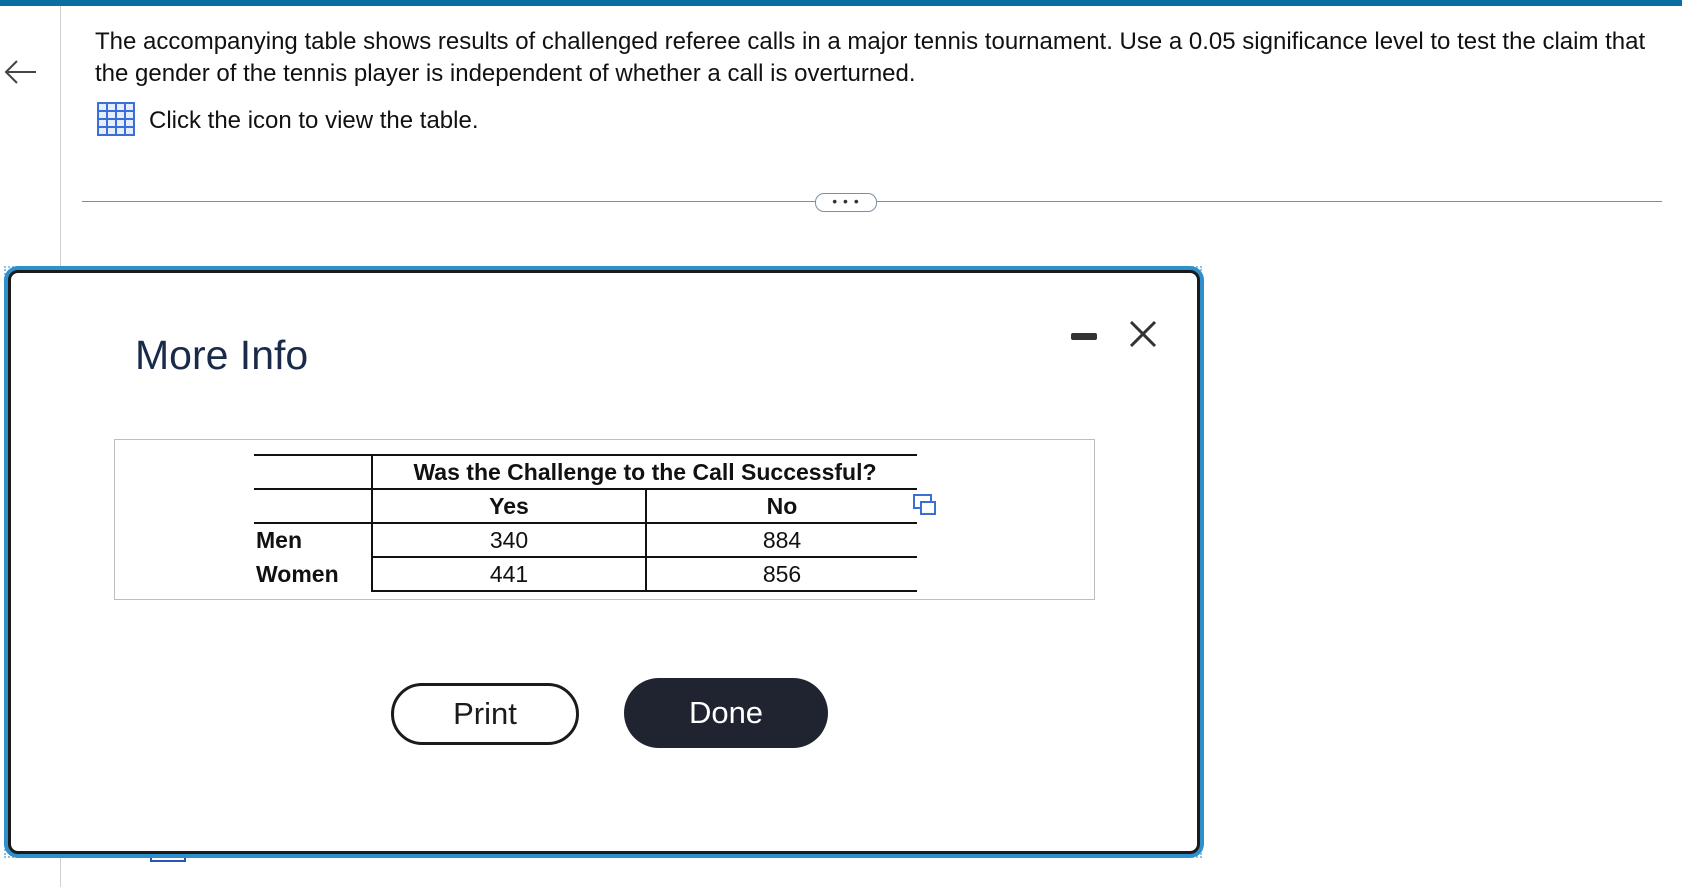 The width and height of the screenshot is (1682, 887). I want to click on table-row: Men 340 884, so click(585, 540).